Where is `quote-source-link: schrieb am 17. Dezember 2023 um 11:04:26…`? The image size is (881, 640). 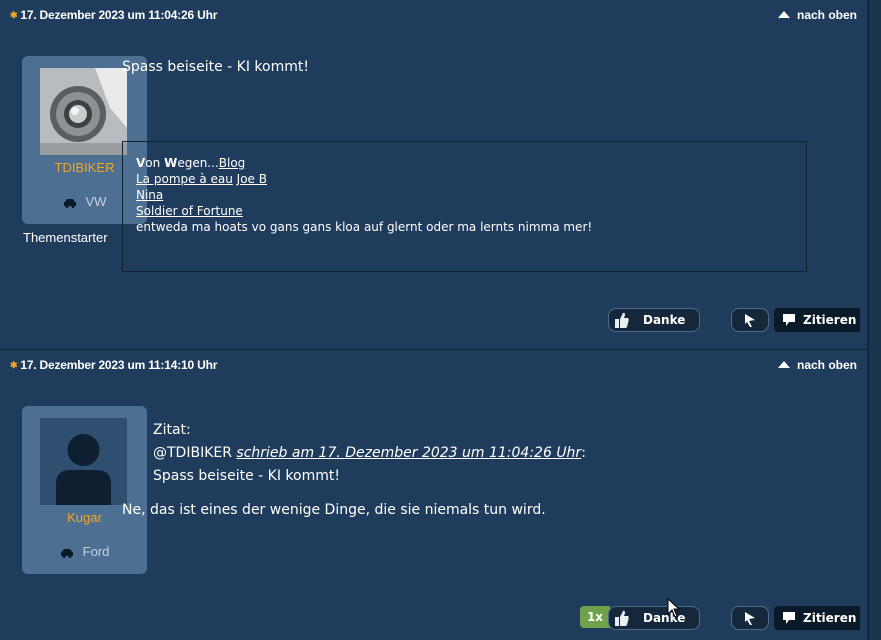
quote-source-link: schrieb am 17. Dezember 2023 um 11:04:26… is located at coordinates (408, 453).